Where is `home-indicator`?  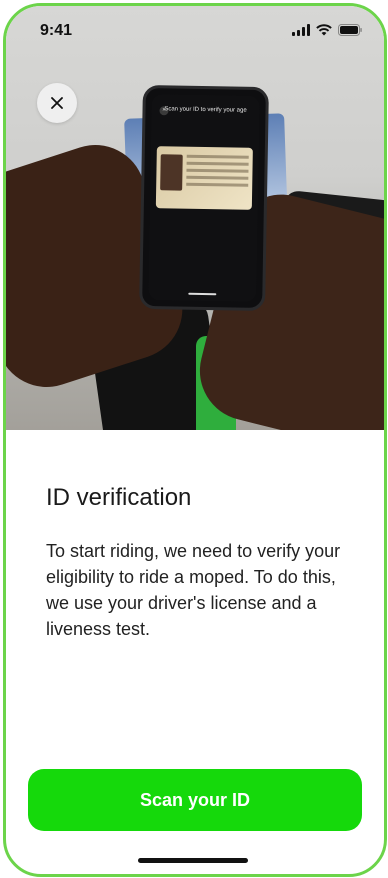 home-indicator is located at coordinates (193, 860).